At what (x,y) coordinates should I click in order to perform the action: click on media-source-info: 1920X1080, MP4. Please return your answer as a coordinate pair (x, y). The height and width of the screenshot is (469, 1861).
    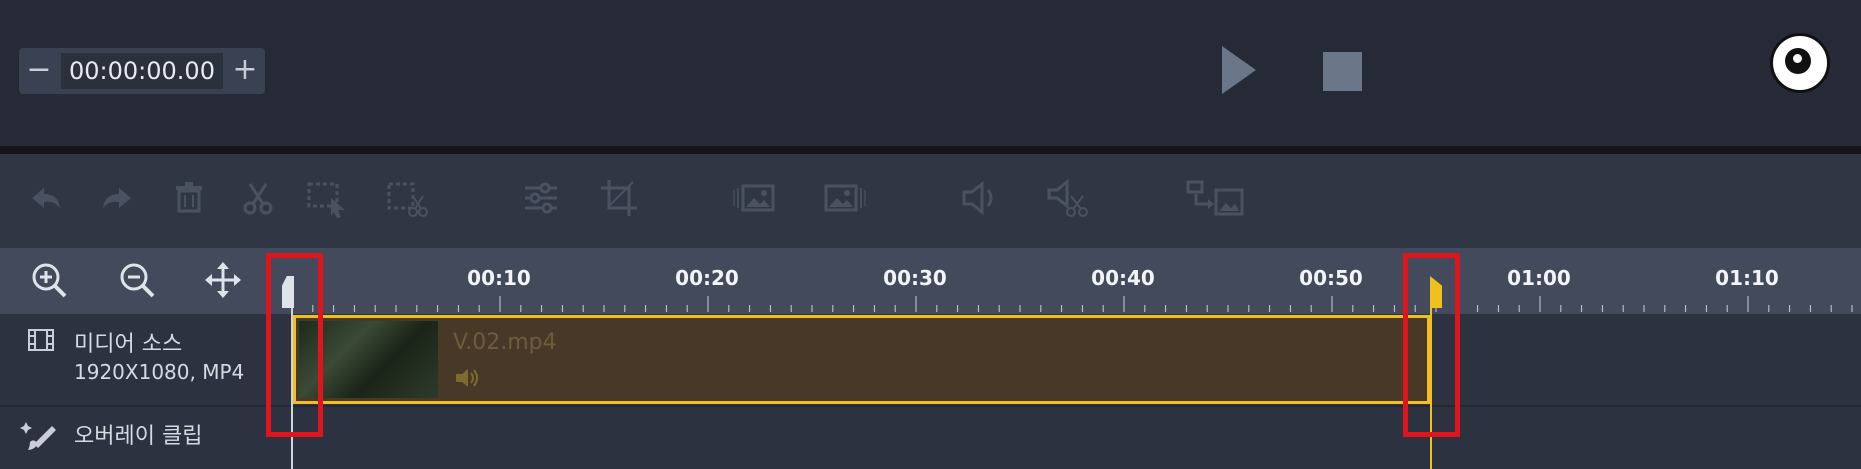
    Looking at the image, I should click on (159, 372).